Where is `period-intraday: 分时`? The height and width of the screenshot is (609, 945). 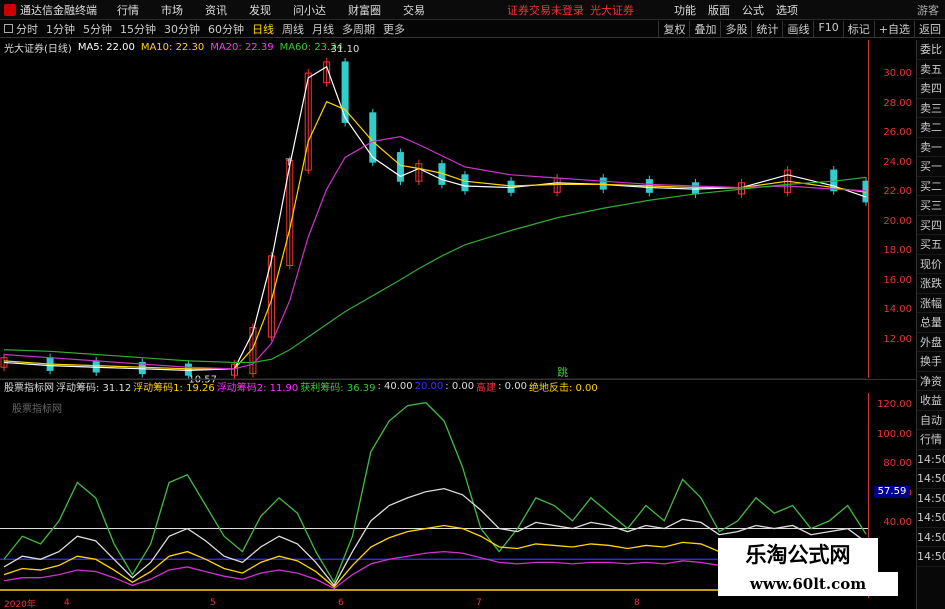 period-intraday: 分时 is located at coordinates (27, 29).